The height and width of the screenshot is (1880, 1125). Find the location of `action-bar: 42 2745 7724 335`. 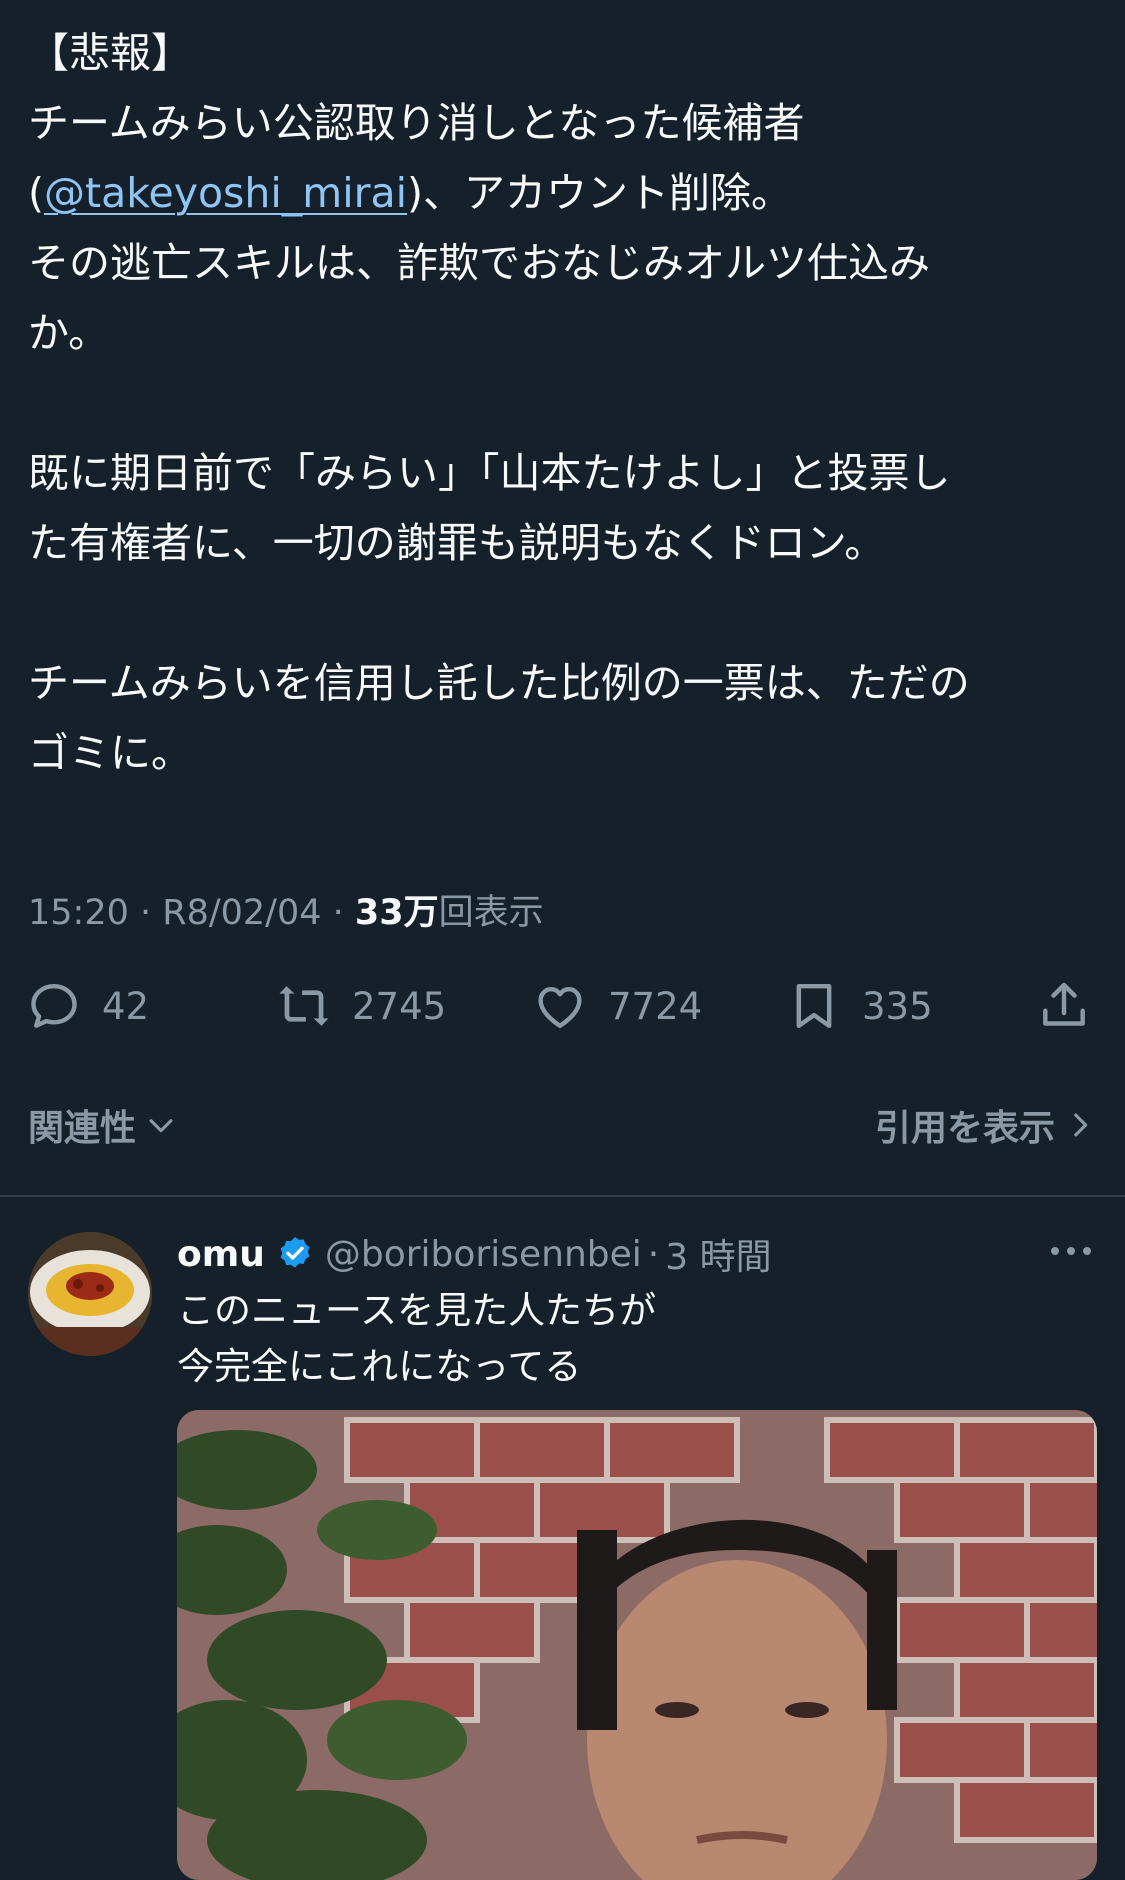

action-bar: 42 2745 7724 335 is located at coordinates (562, 1006).